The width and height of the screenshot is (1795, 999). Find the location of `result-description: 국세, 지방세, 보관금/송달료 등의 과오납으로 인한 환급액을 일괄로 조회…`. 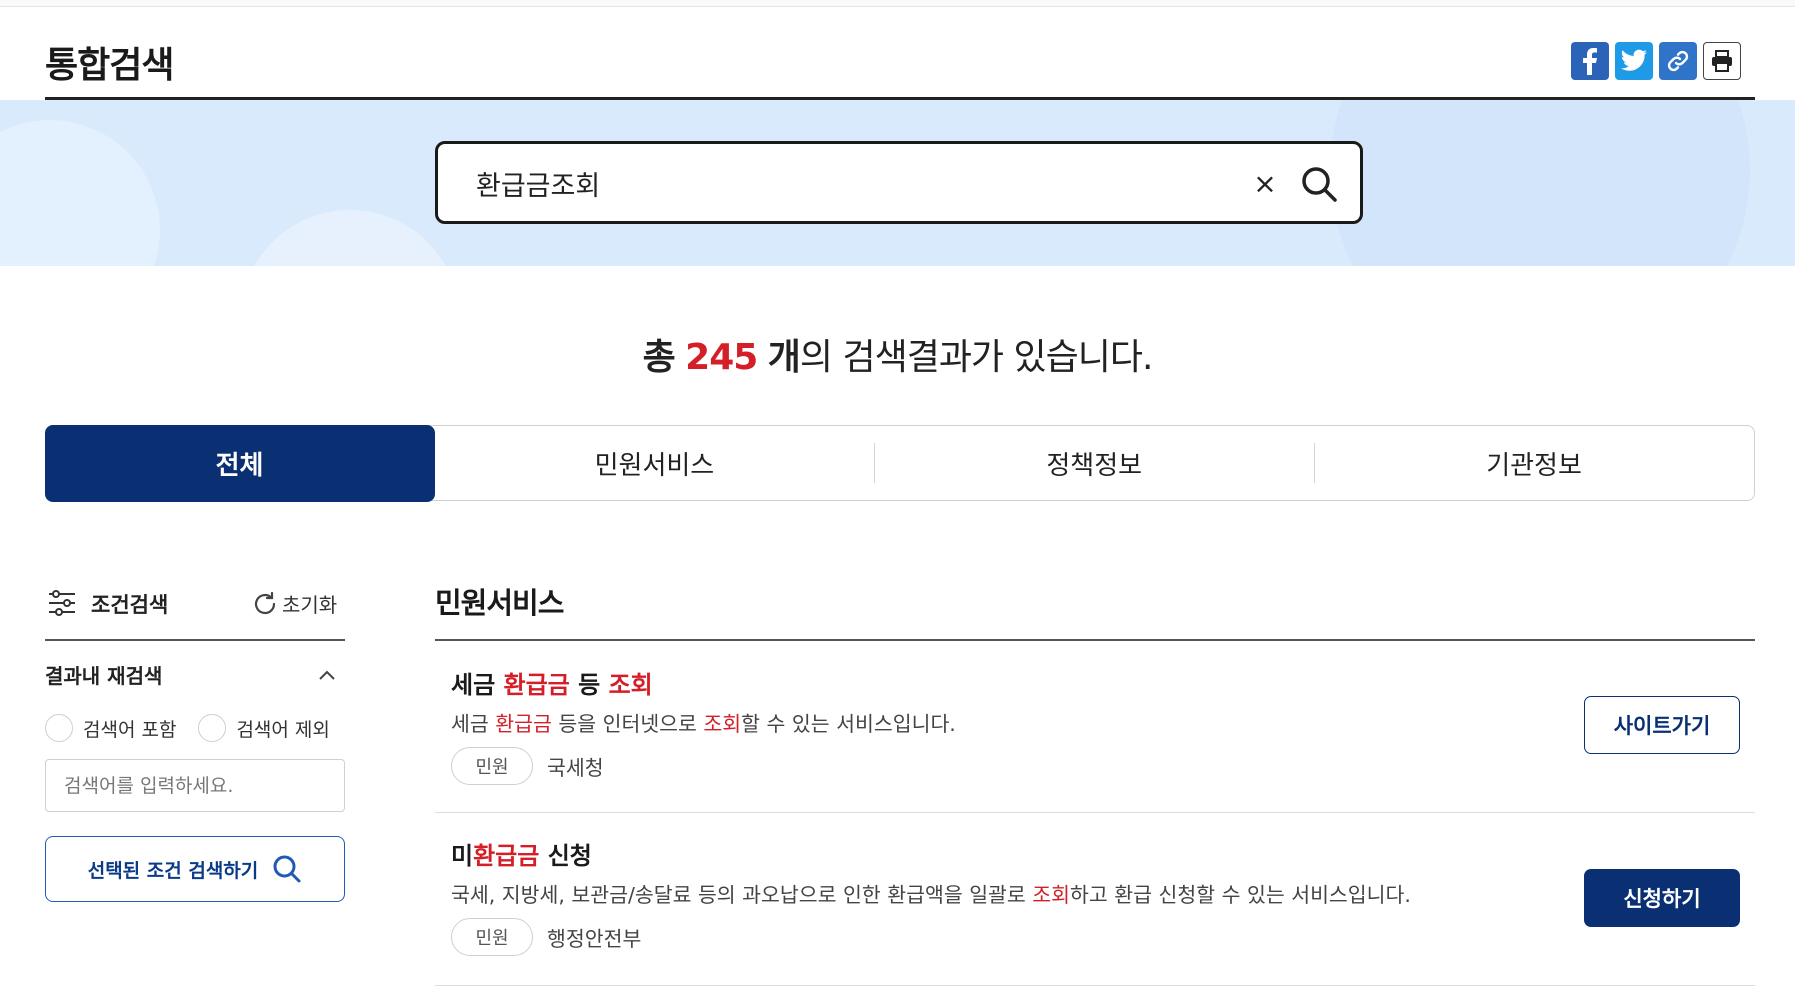

result-description: 국세, 지방세, 보관금/송달료 등의 과오납으로 인한 환급액을 일괄로 조회… is located at coordinates (931, 895).